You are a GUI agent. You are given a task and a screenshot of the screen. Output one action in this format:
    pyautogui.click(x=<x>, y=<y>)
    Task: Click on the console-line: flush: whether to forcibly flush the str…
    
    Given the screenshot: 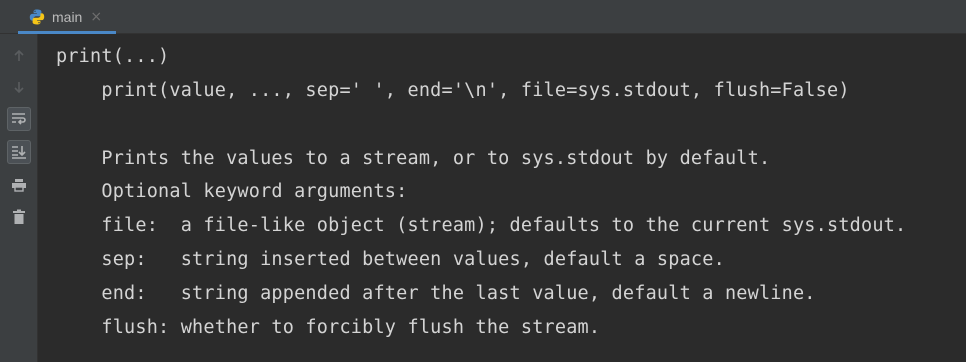 What is the action you would take?
    pyautogui.click(x=328, y=327)
    